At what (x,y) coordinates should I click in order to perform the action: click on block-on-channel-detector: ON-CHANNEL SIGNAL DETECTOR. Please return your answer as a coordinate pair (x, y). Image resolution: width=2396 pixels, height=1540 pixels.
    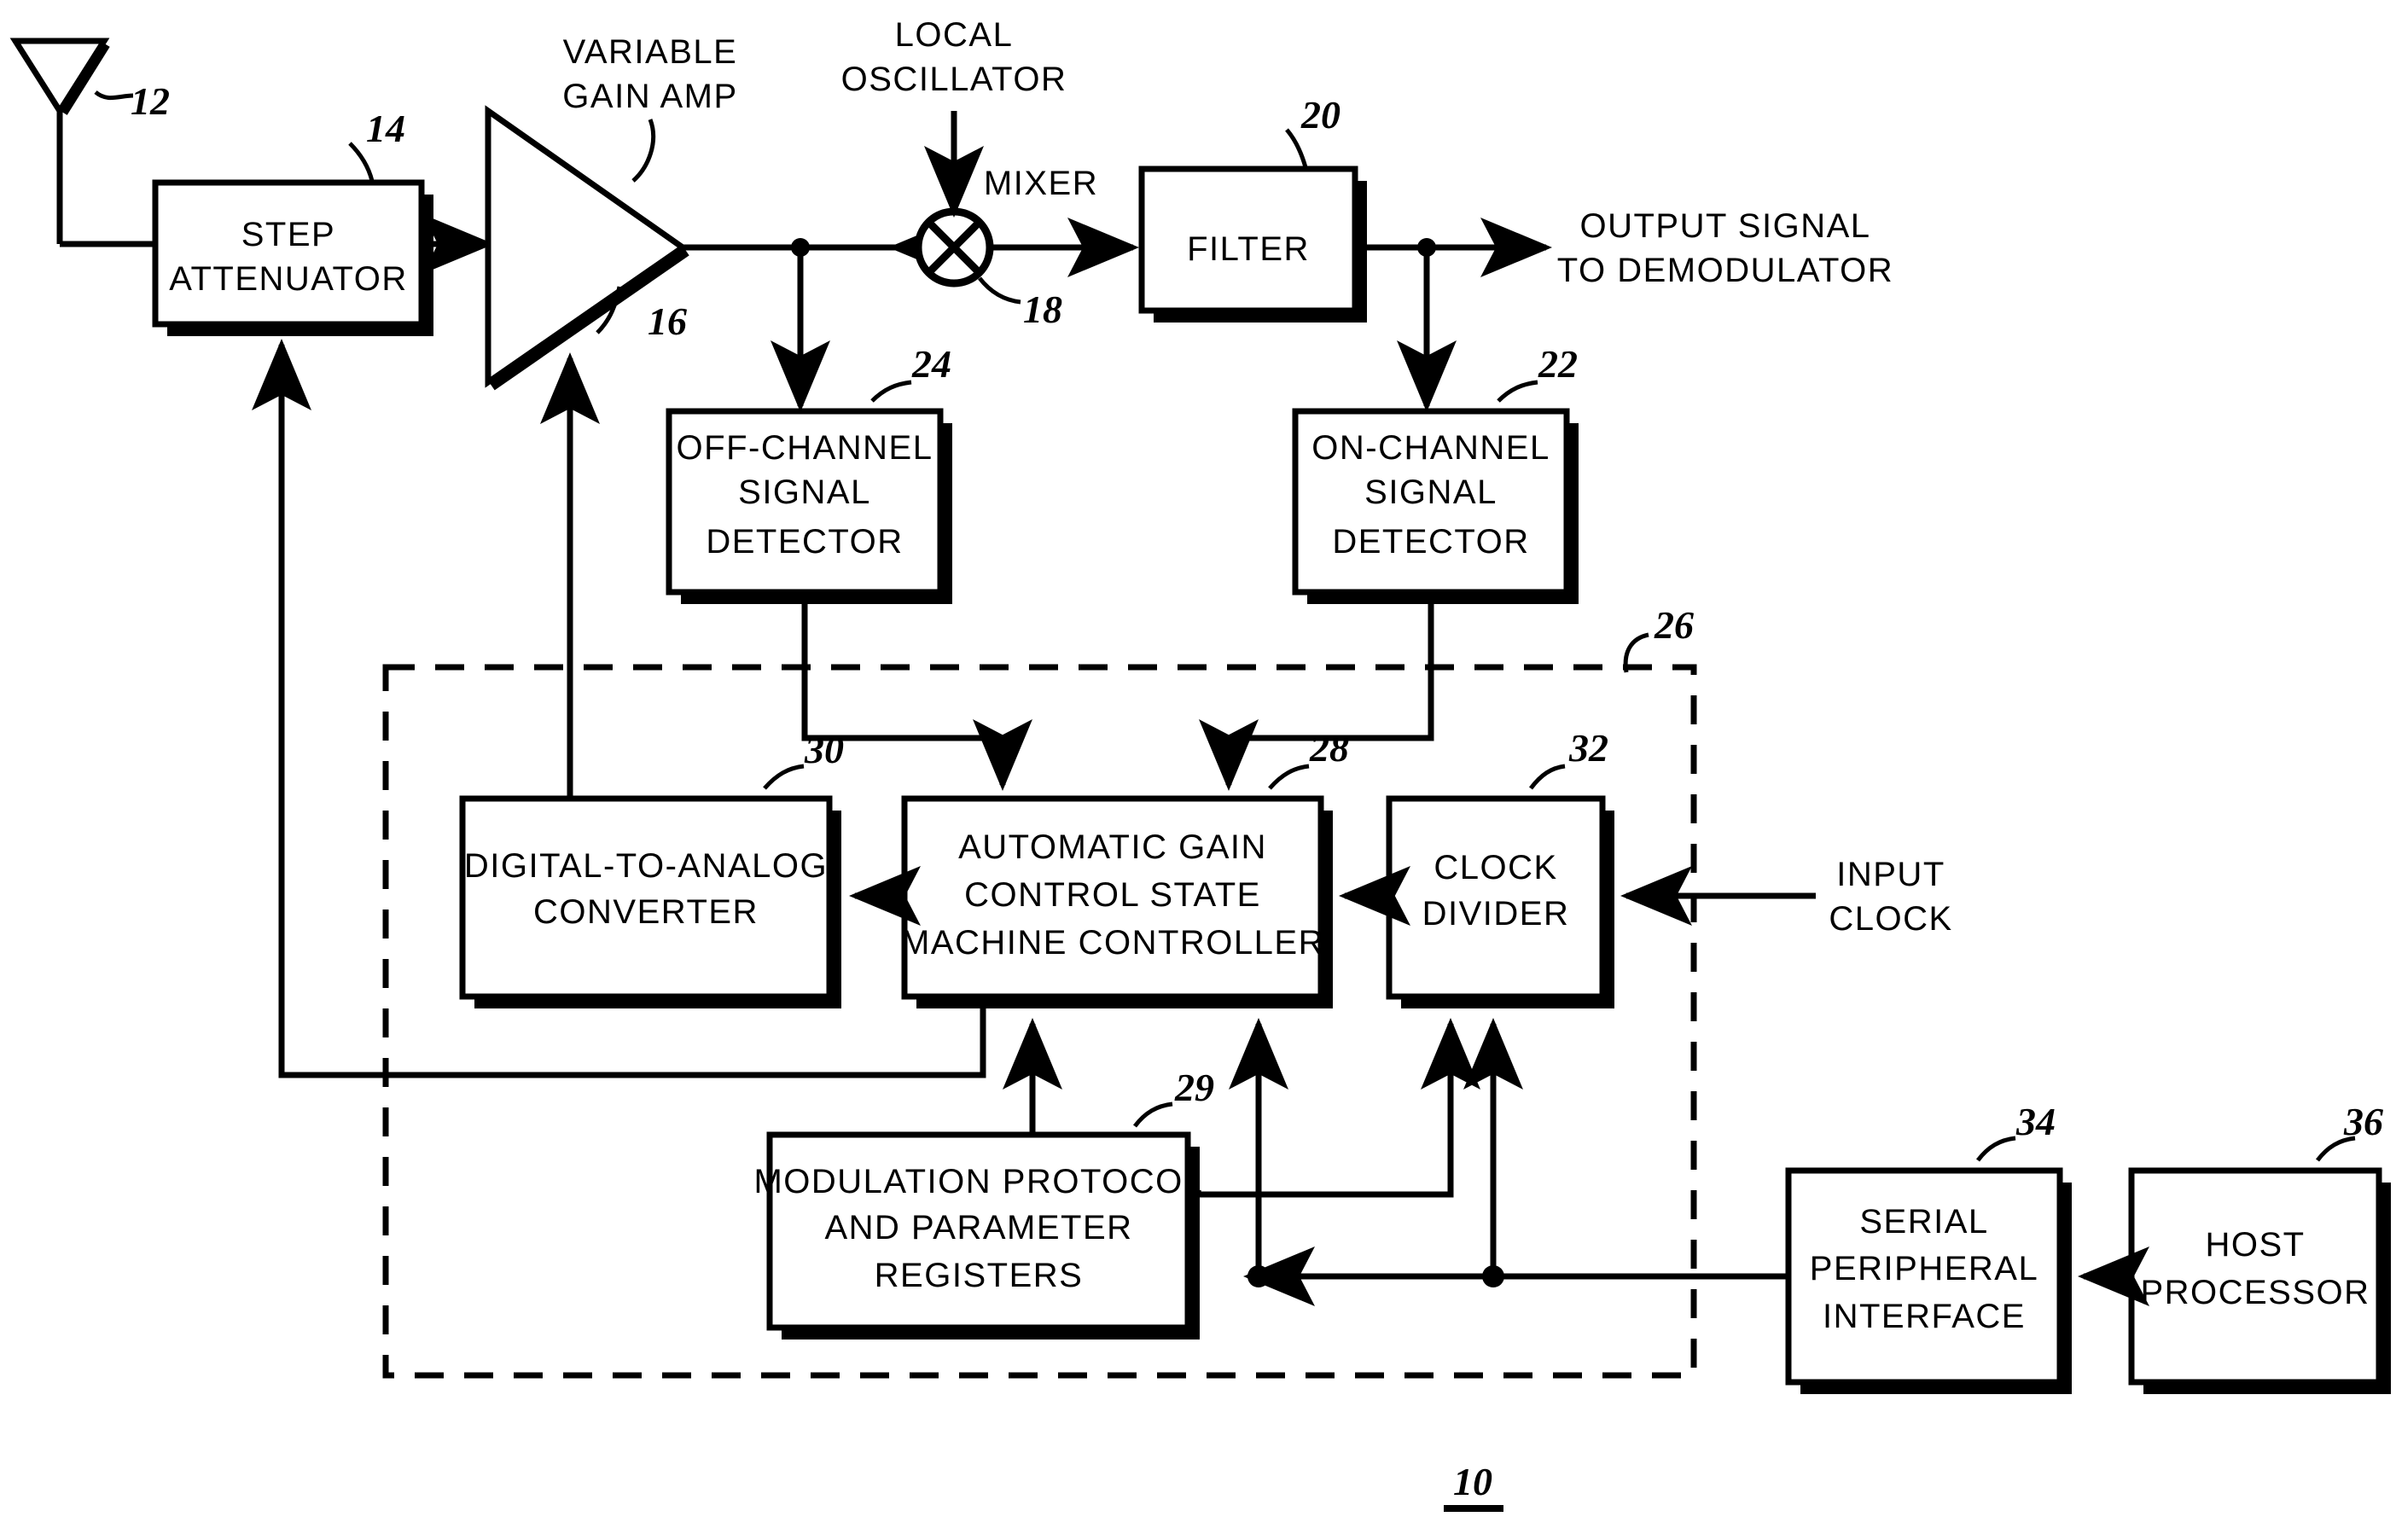
    Looking at the image, I should click on (1435, 506).